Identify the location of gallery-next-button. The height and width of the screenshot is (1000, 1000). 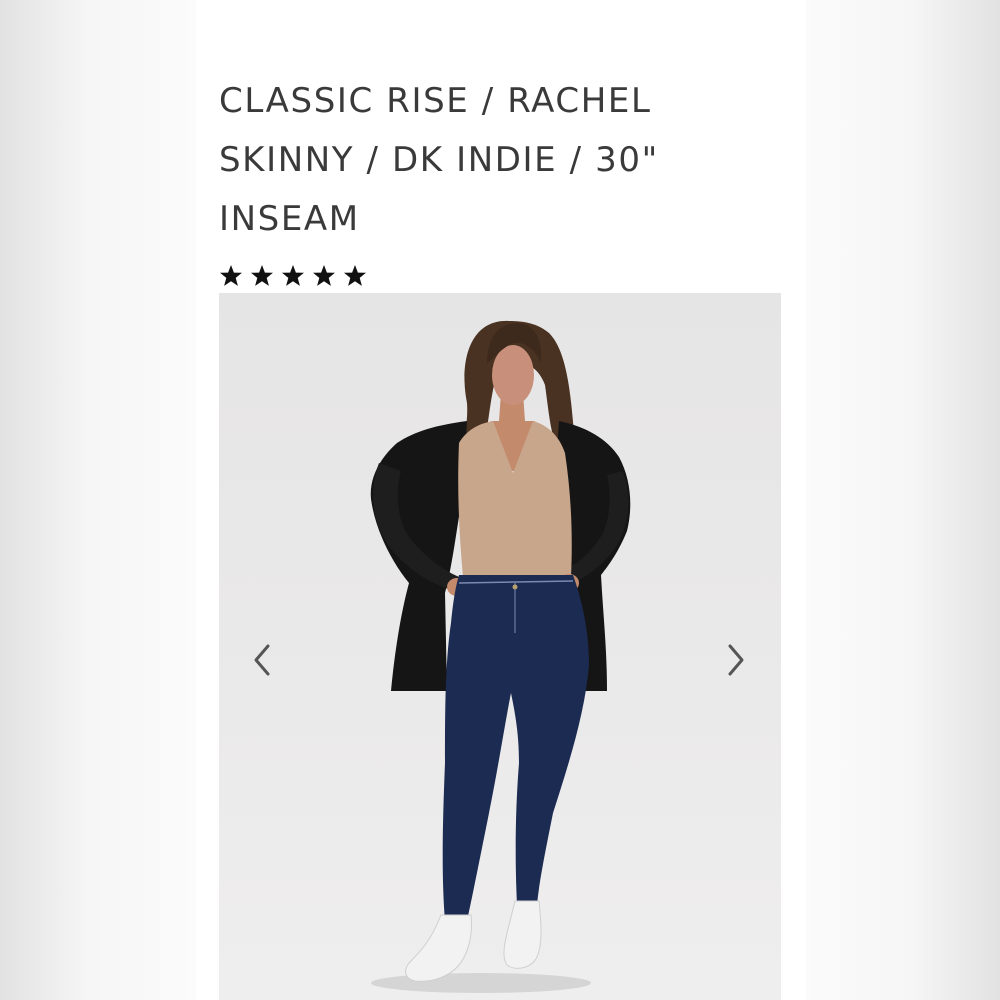
(736, 660).